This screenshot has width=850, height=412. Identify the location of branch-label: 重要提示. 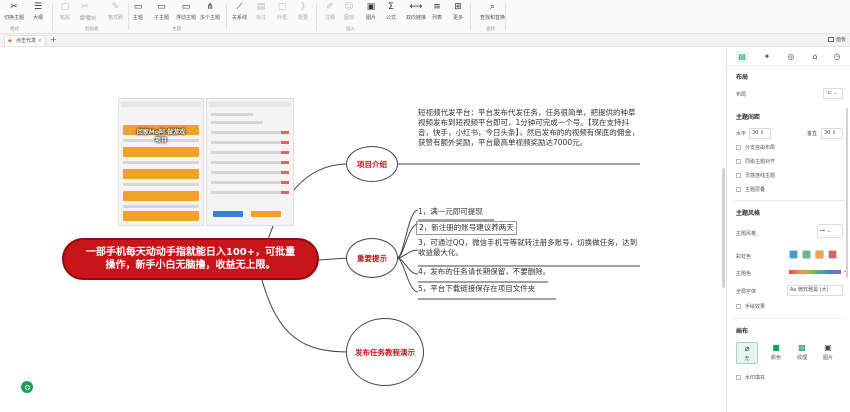
(372, 258).